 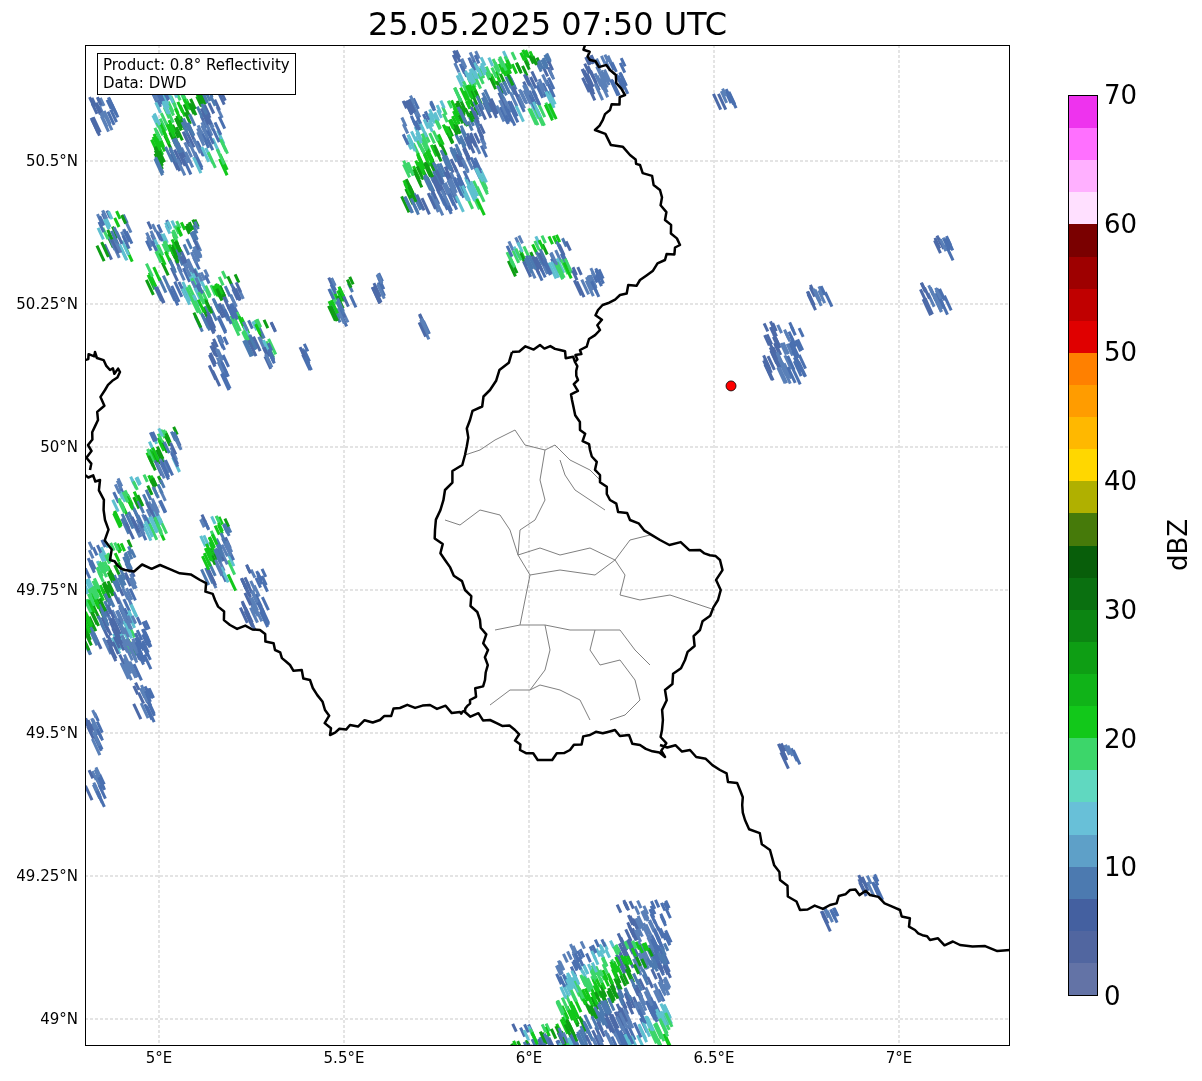 What do you see at coordinates (1121, 867) in the screenshot?
I see `colorbar-tick-label: 10` at bounding box center [1121, 867].